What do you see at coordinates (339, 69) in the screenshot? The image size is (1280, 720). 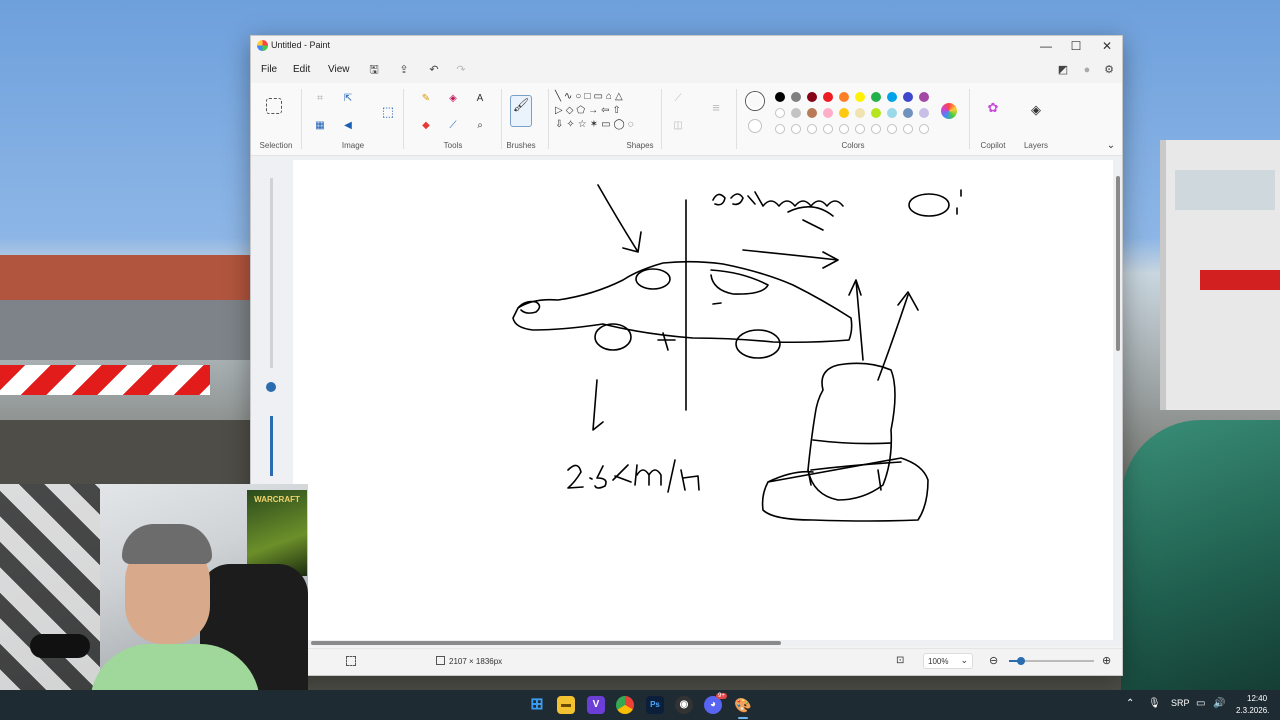 I see `menu-view: View` at bounding box center [339, 69].